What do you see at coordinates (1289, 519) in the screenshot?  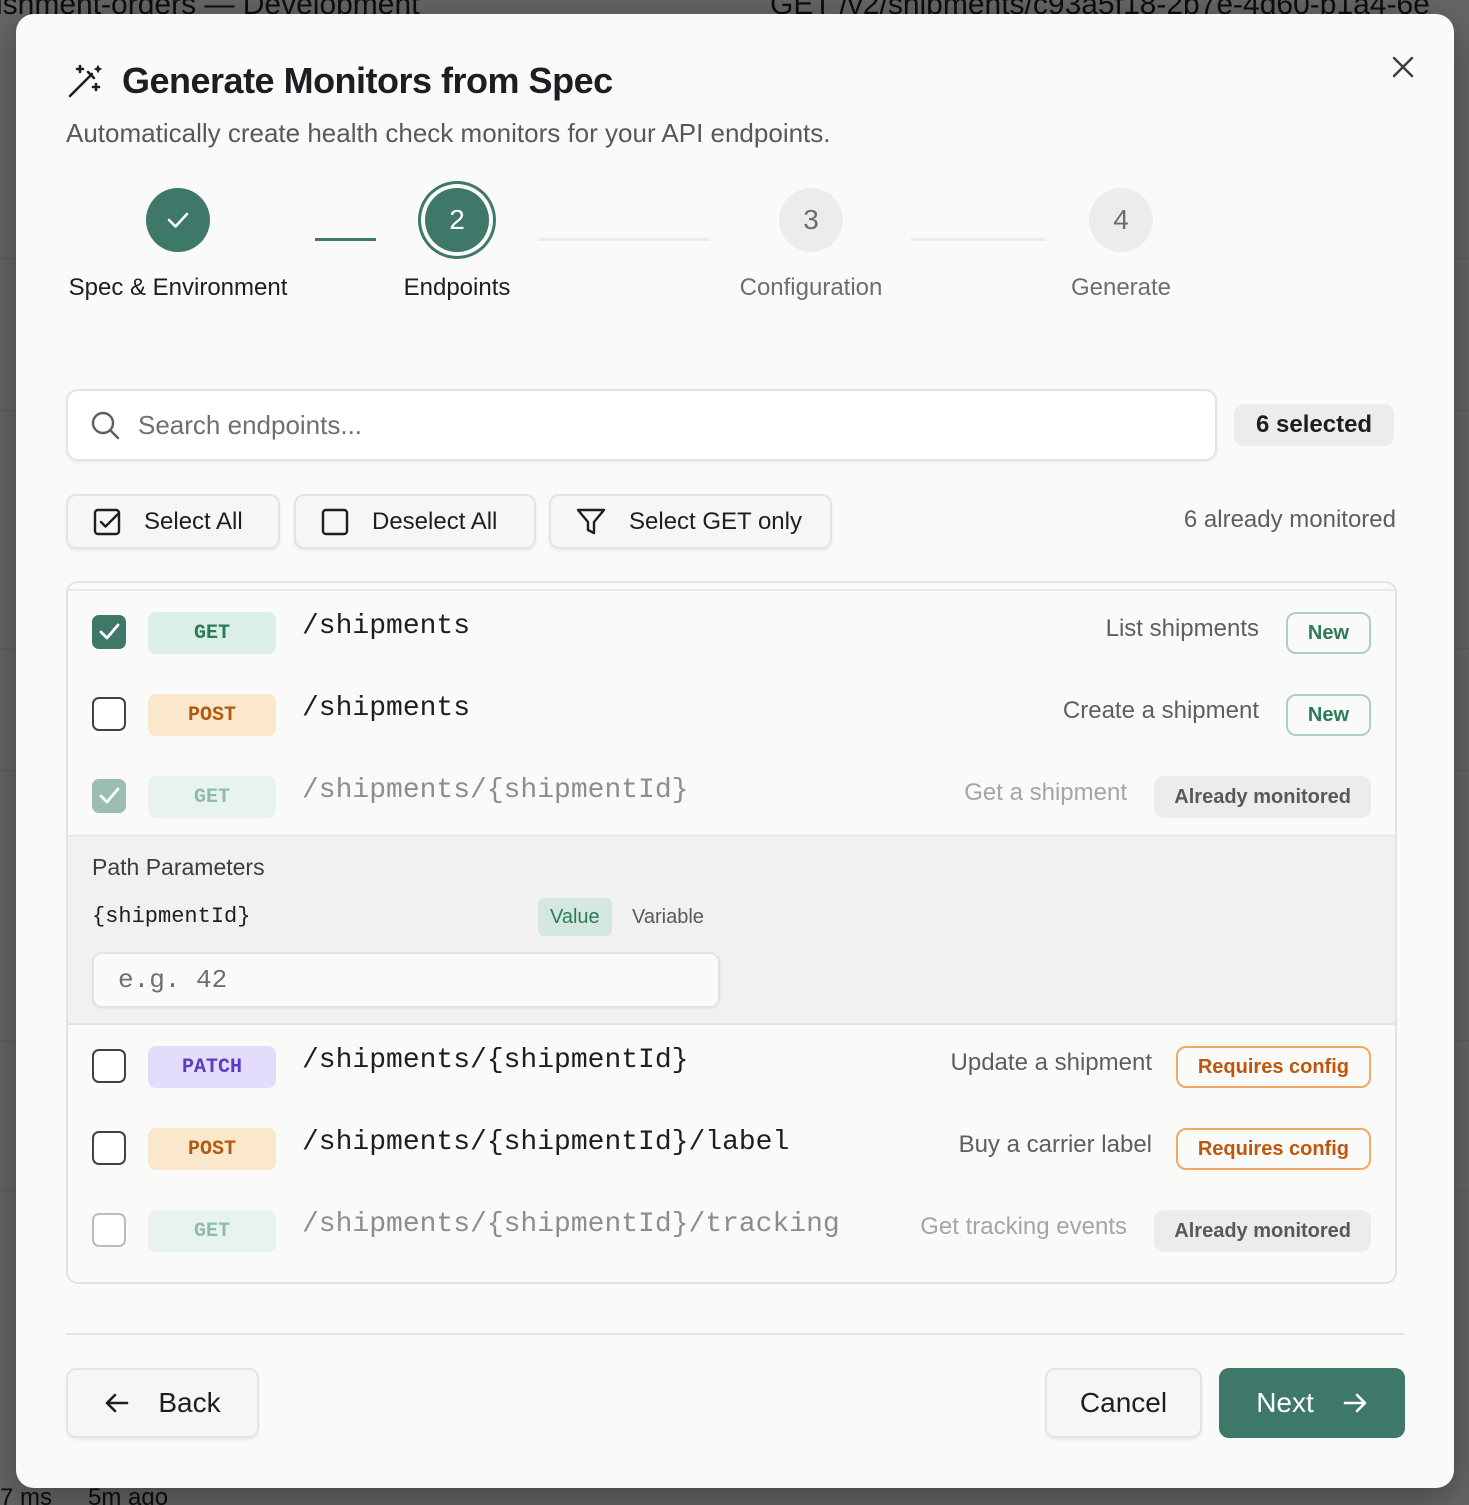 I see `already-monitored-count: 6 already monitored` at bounding box center [1289, 519].